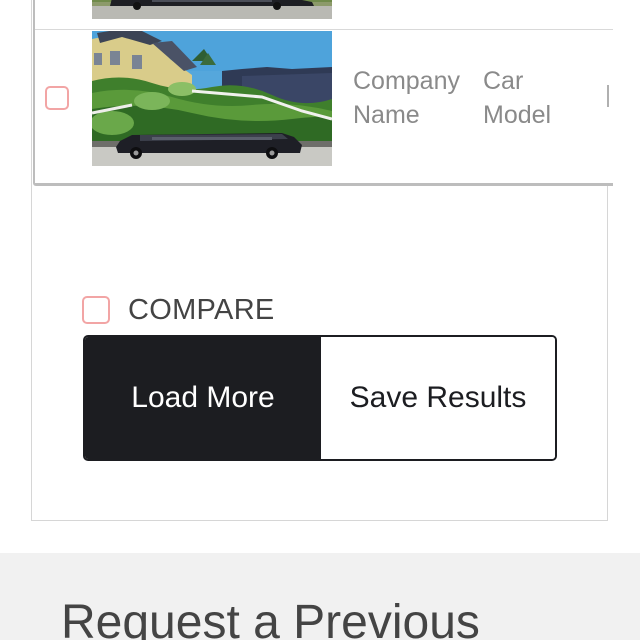 The image size is (640, 640). I want to click on row-select-checkbox, so click(57, 98).